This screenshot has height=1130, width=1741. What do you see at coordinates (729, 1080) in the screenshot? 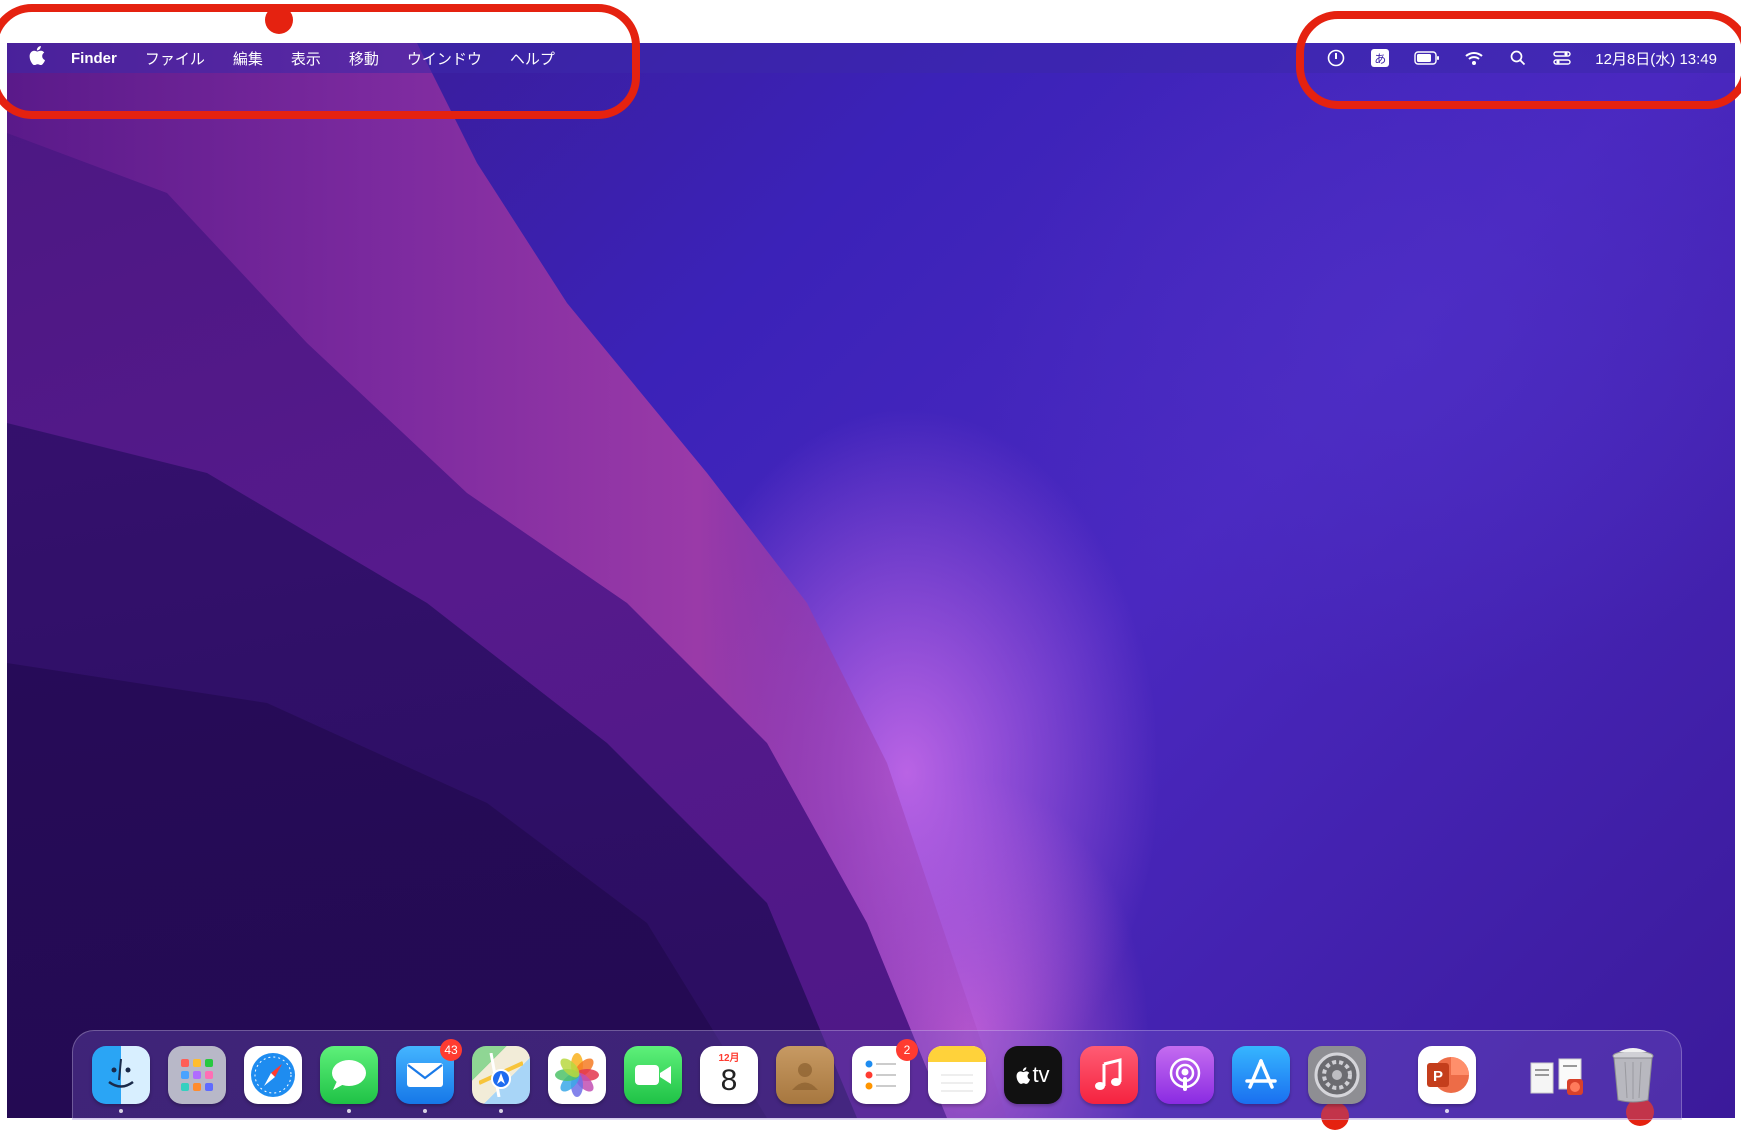
I see `calendar-day: 8` at bounding box center [729, 1080].